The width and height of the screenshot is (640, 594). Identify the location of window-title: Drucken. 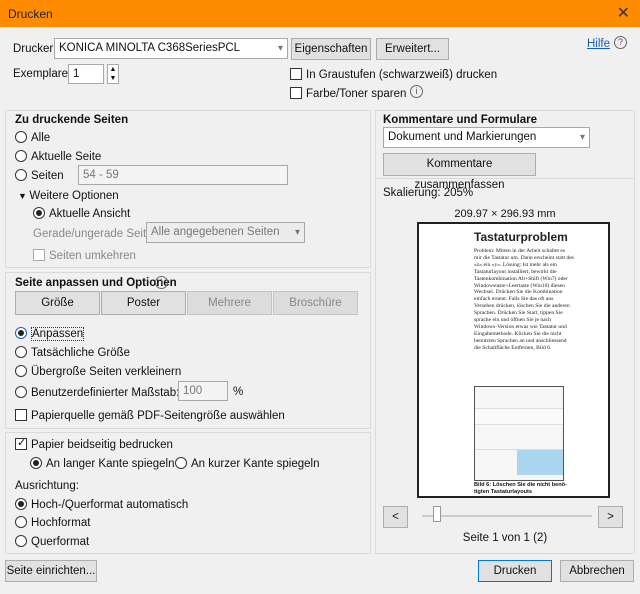
(30, 14).